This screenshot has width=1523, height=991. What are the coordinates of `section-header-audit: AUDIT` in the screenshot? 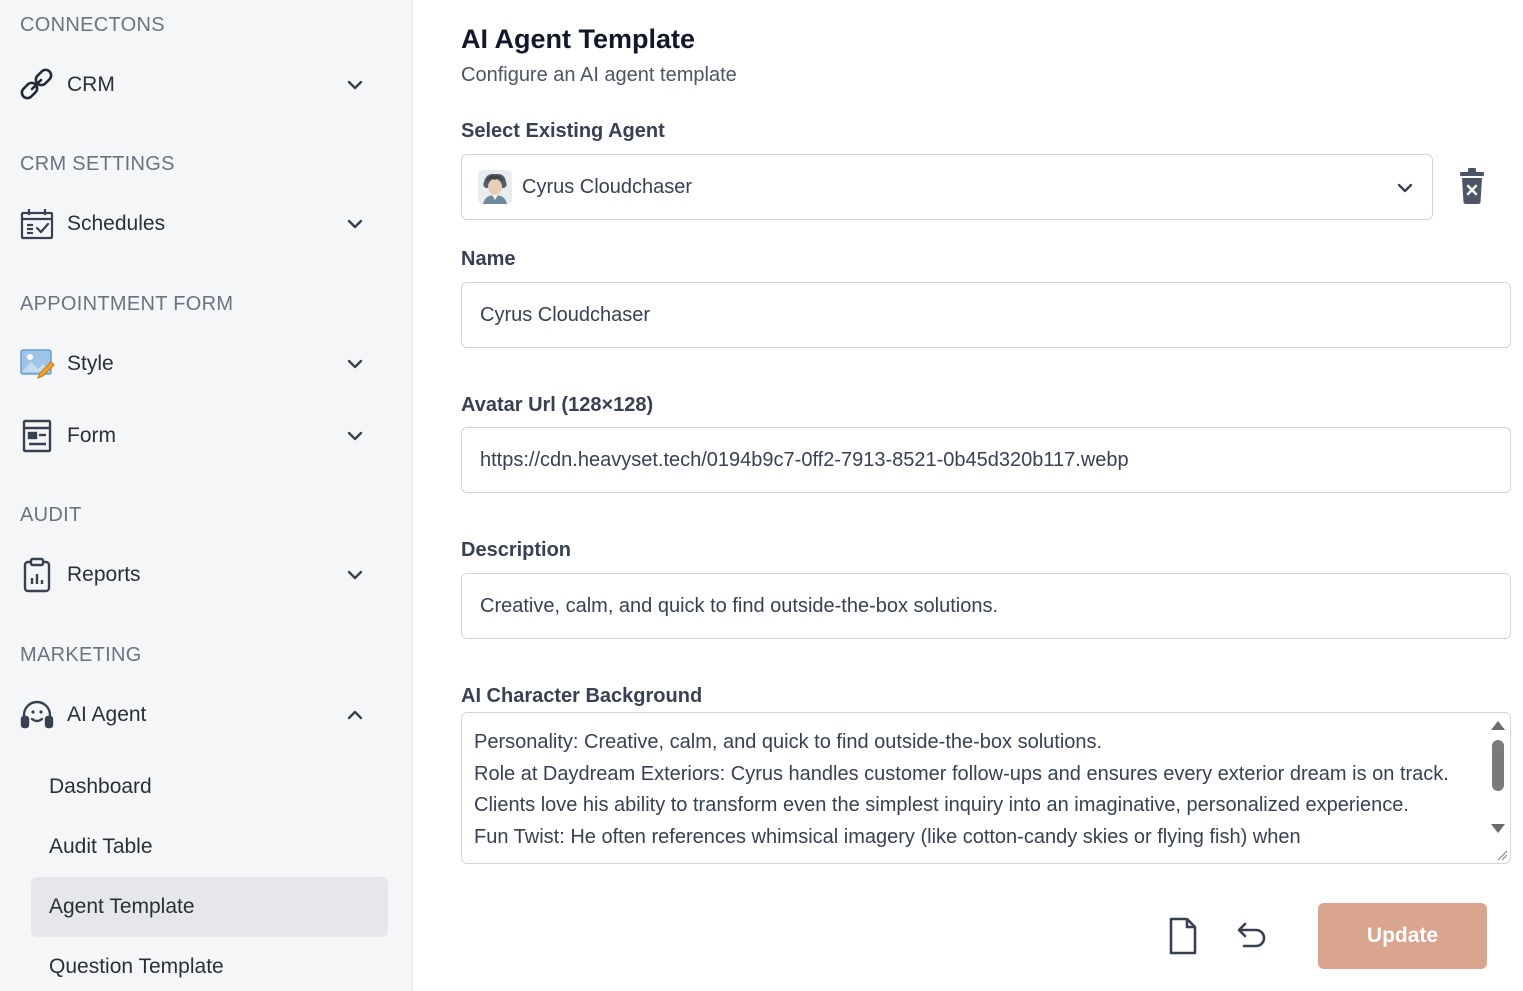 It's located at (51, 515).